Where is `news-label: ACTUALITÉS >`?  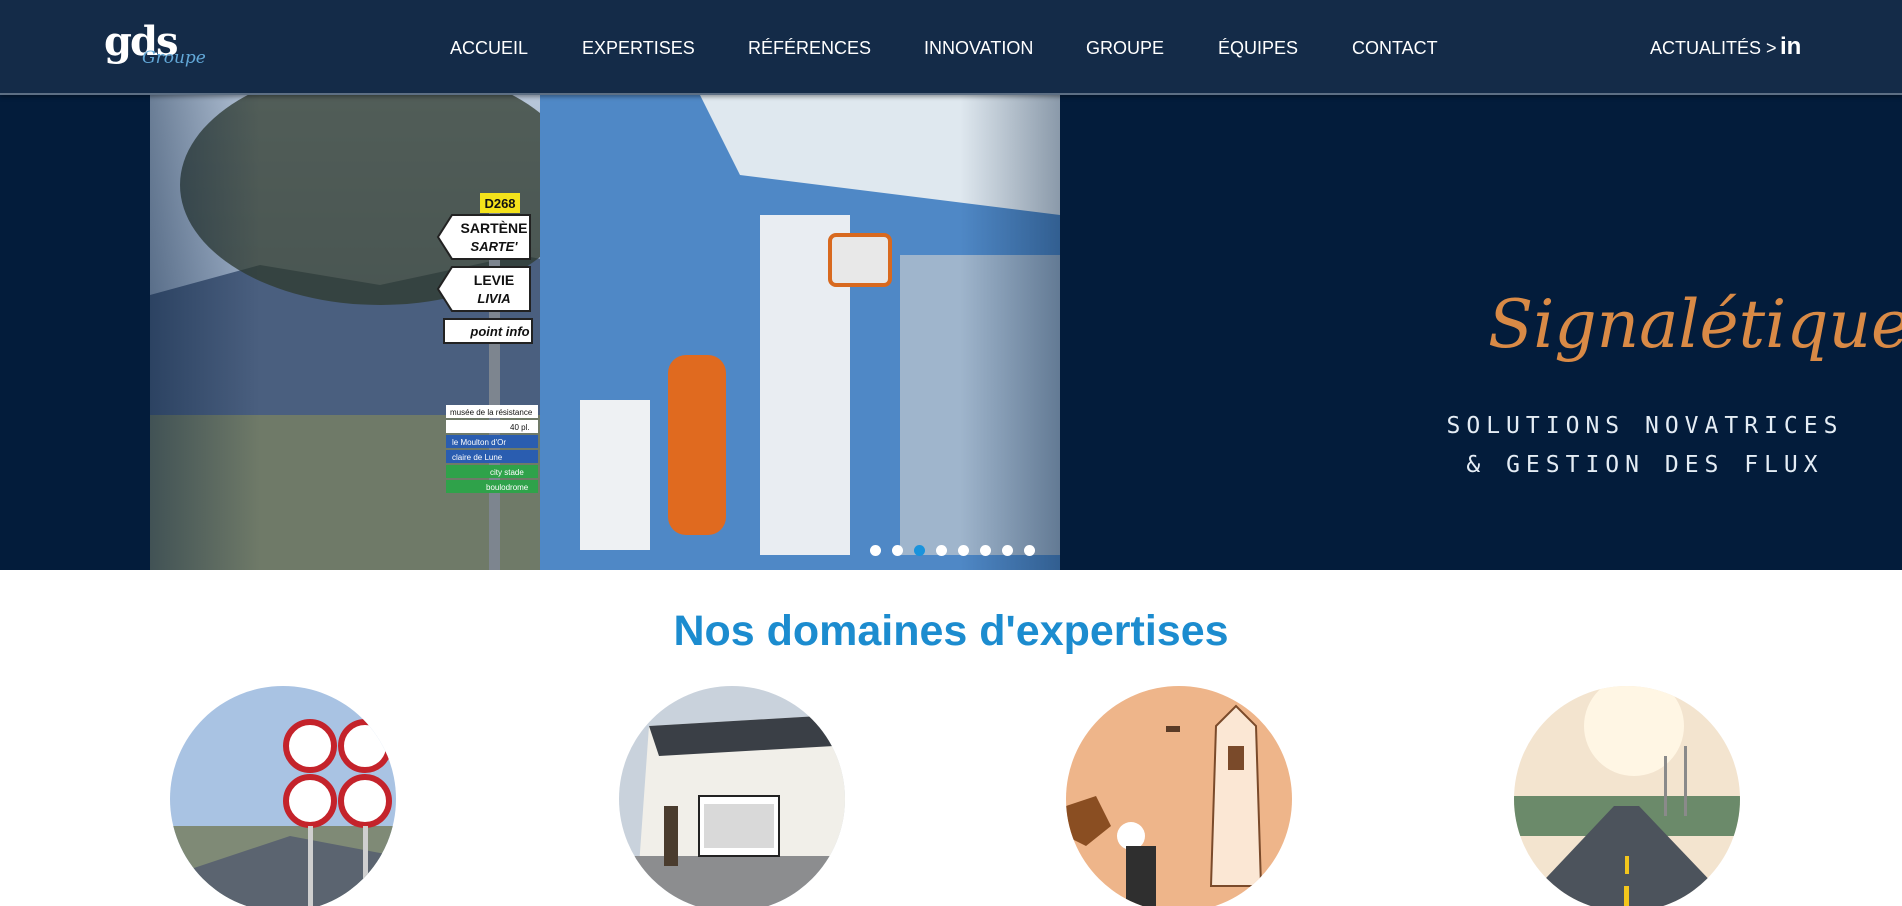 news-label: ACTUALITÉS > is located at coordinates (1713, 48).